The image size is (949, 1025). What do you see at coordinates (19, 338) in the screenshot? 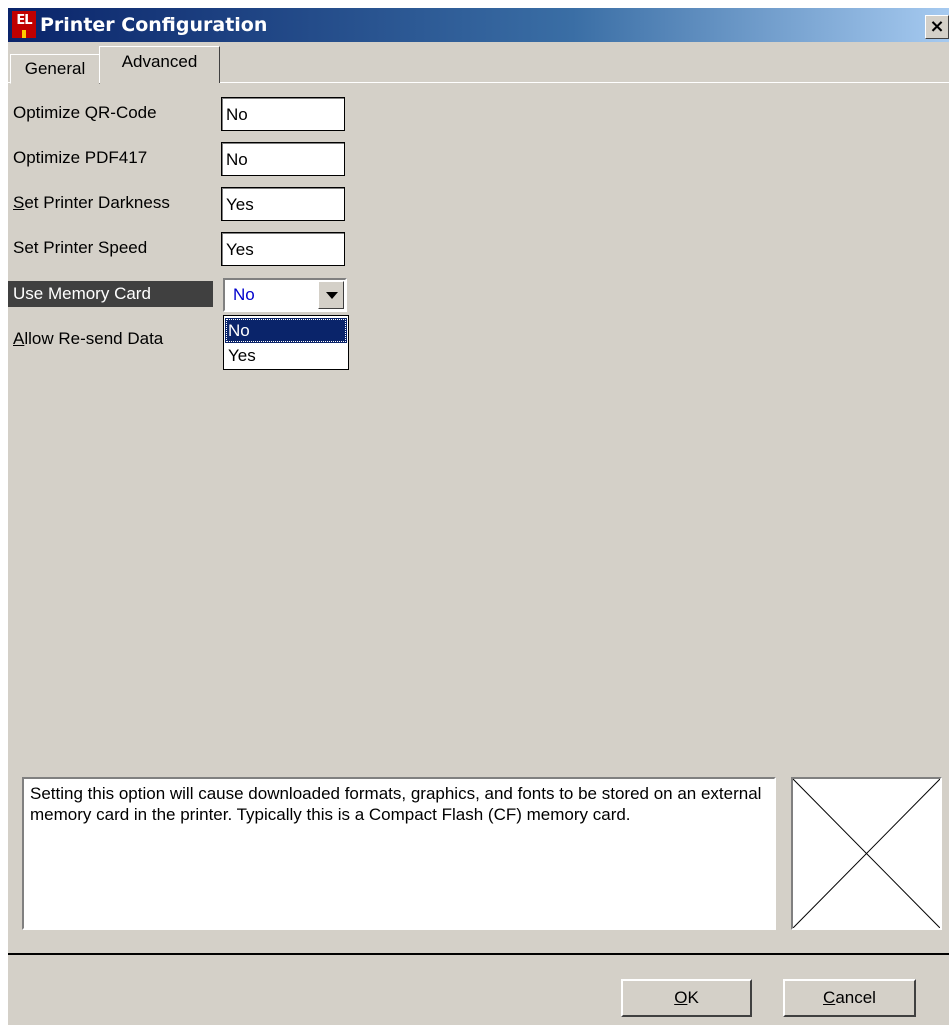
I see `resend-mnemonic: A` at bounding box center [19, 338].